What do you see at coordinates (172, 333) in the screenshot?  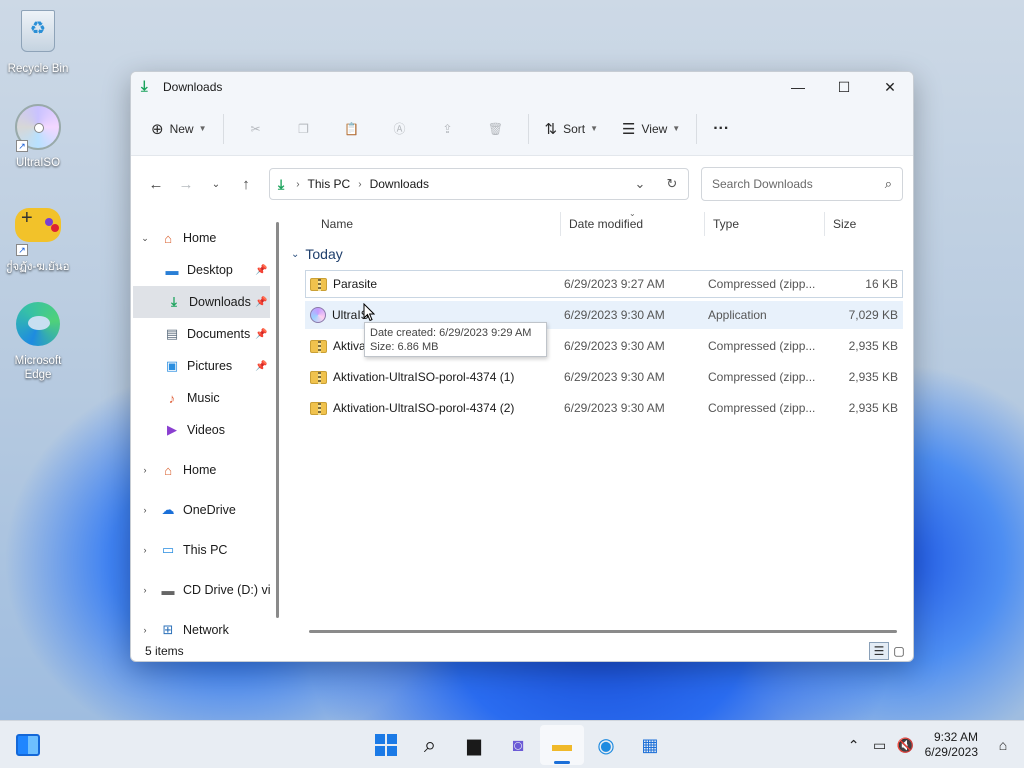 I see `documents-icon: ▤` at bounding box center [172, 333].